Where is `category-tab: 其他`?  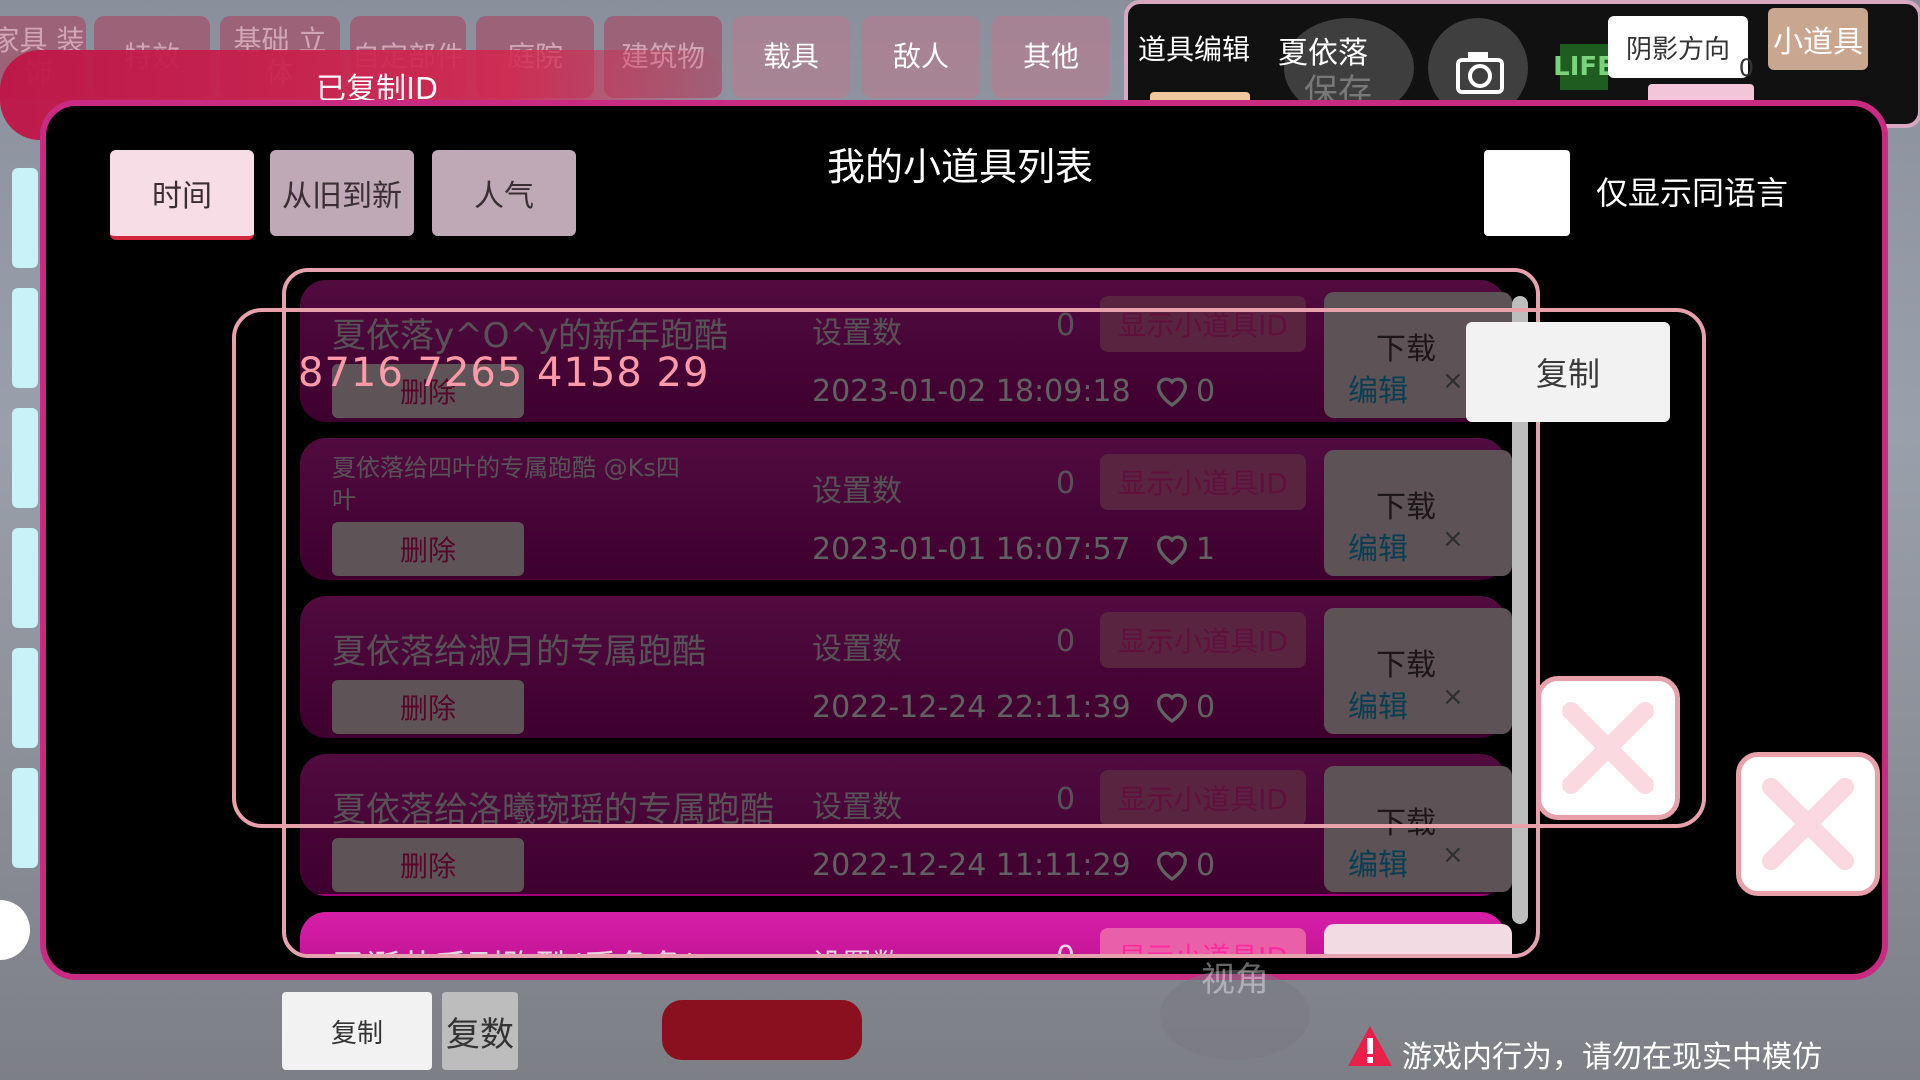 category-tab: 其他 is located at coordinates (1051, 57).